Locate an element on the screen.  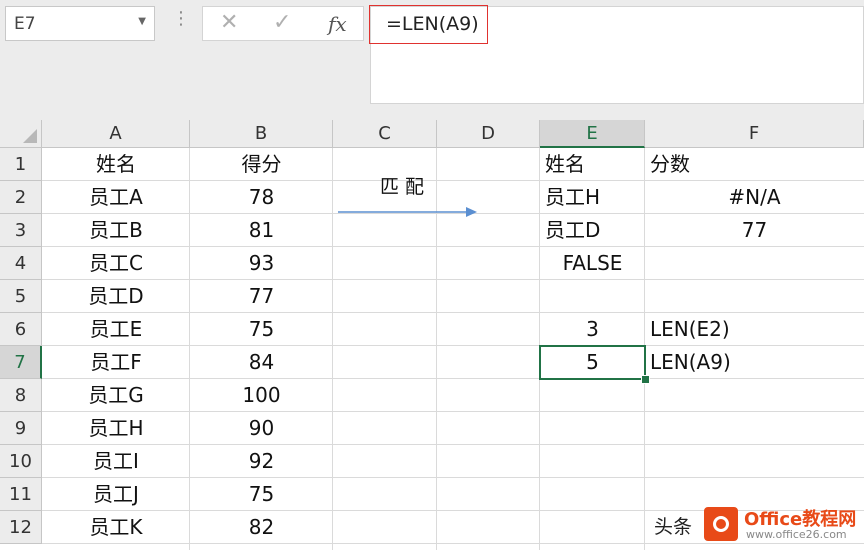
select-all-icon is located at coordinates (30, 136).